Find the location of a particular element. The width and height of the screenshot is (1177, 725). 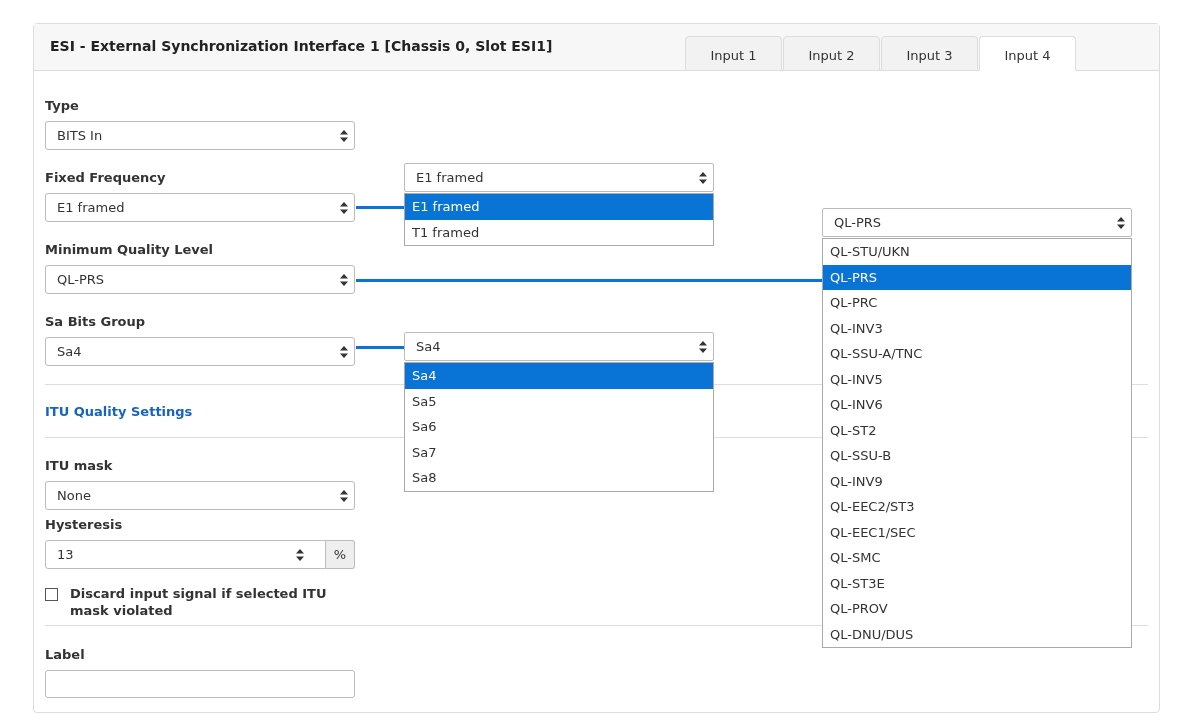

dropdown-option: QL-PROV is located at coordinates (977, 609).